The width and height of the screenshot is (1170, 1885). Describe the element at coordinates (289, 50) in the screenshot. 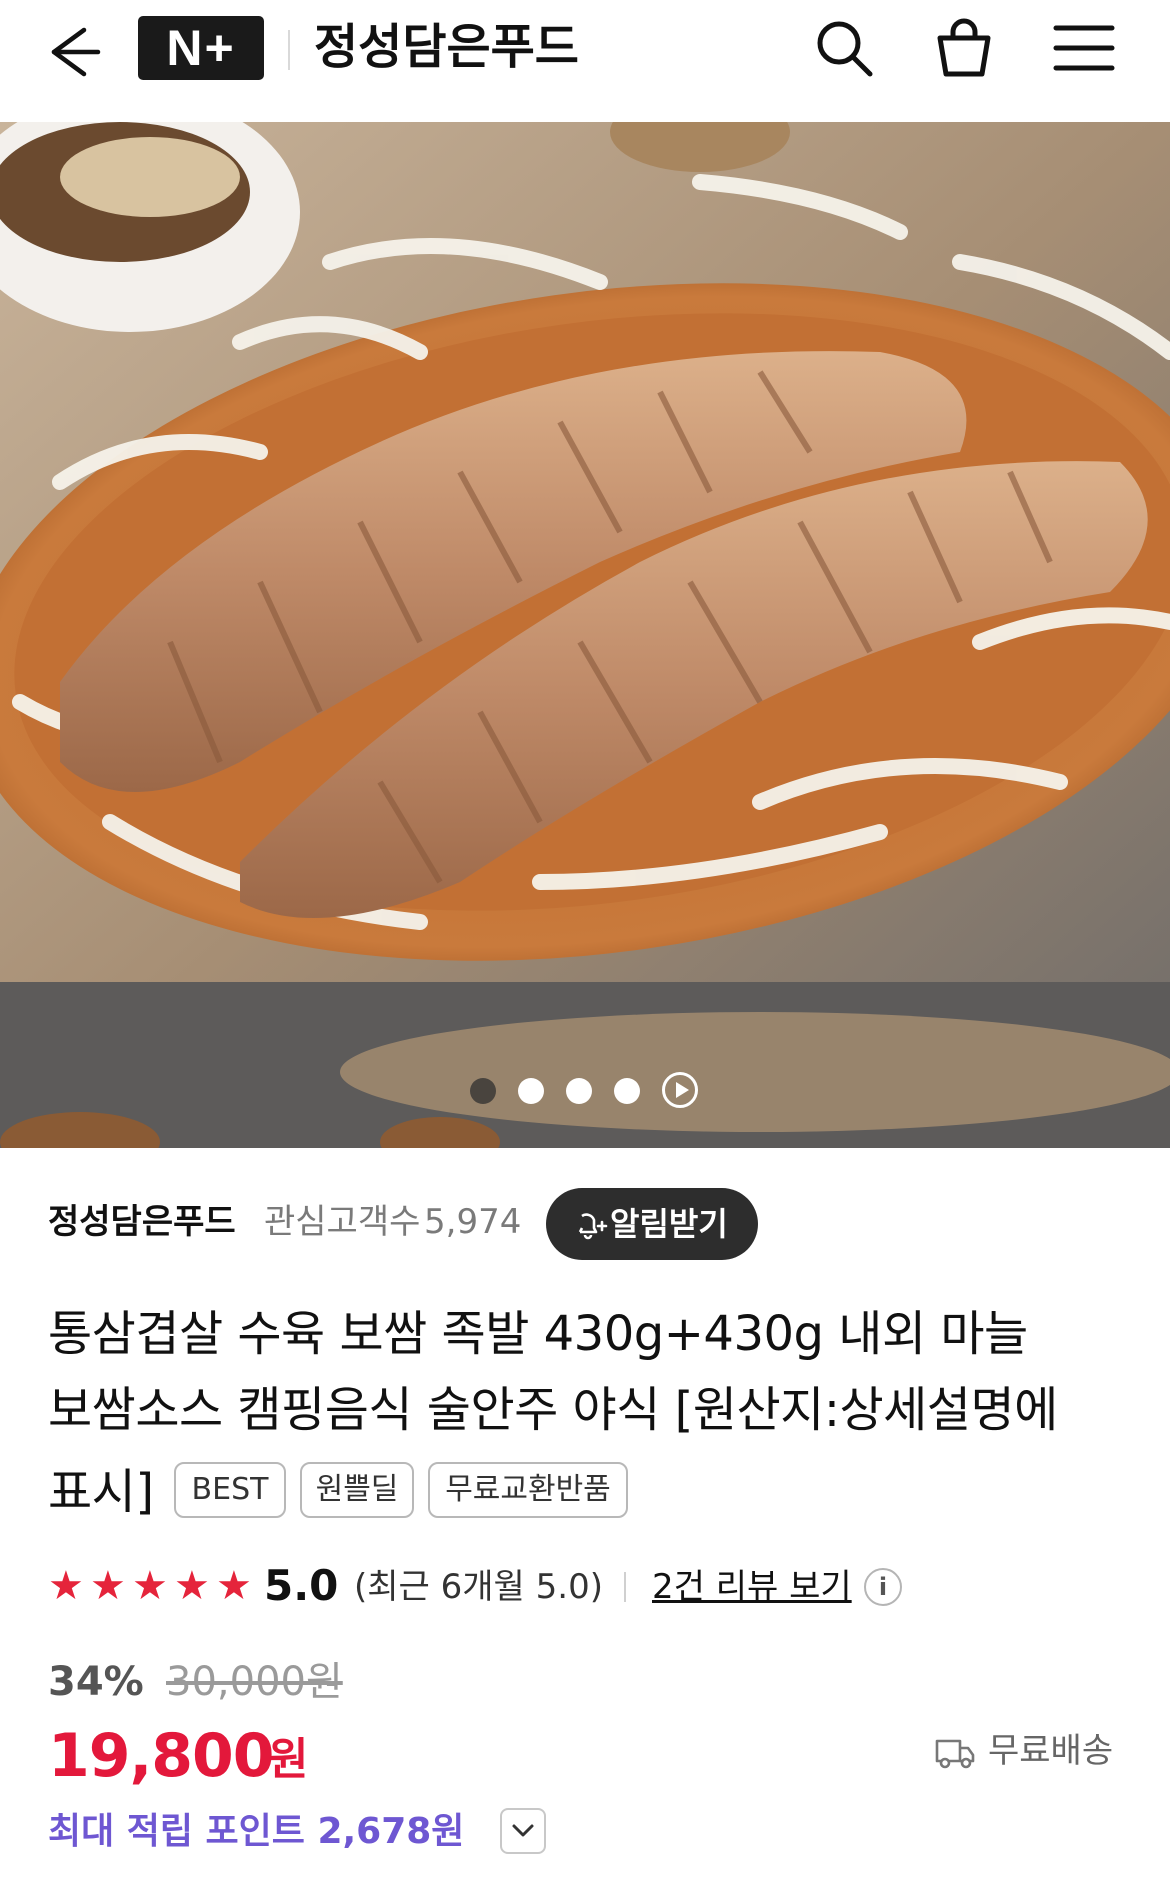

I see `header-divider` at that location.